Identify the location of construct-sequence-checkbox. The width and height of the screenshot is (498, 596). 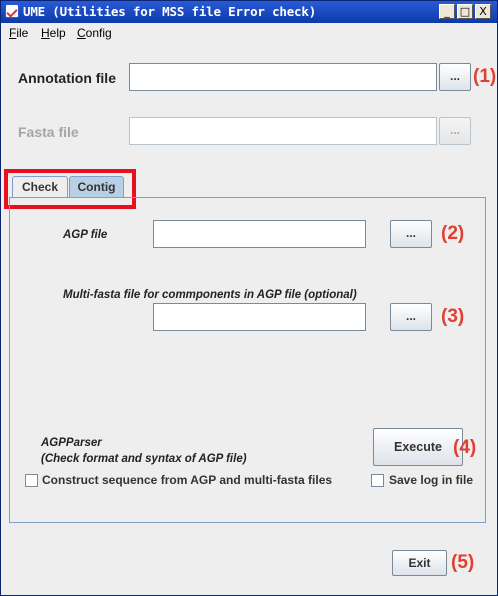
(31, 480).